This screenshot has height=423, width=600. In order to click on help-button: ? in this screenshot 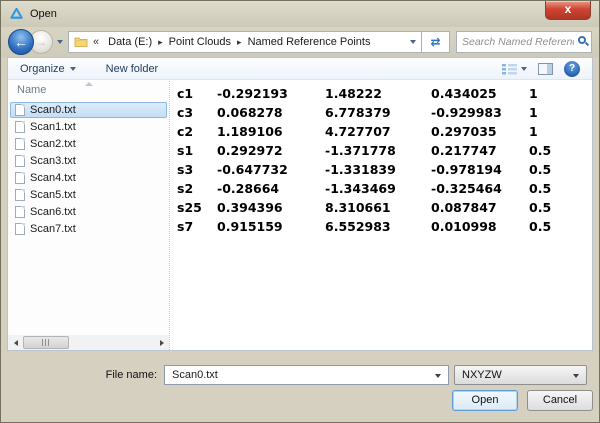, I will do `click(572, 68)`.